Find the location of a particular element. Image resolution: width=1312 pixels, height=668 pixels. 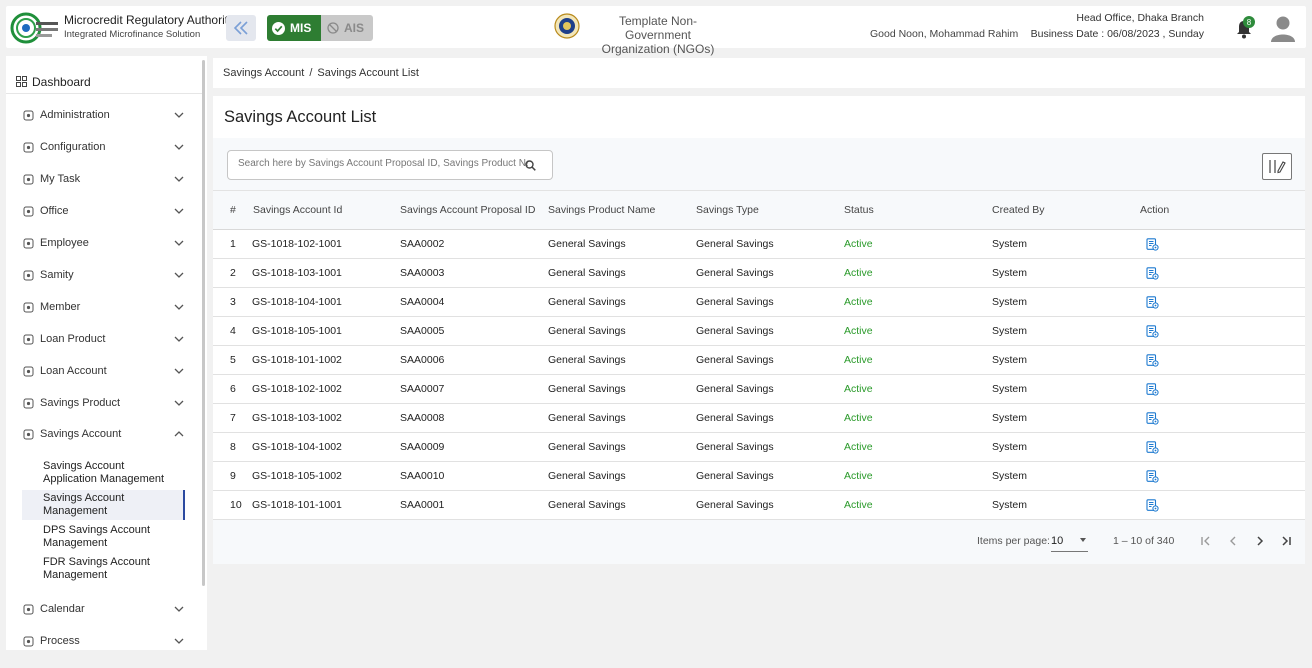

sidebar-subitem-active: Savings Account Management is located at coordinates (103, 505).